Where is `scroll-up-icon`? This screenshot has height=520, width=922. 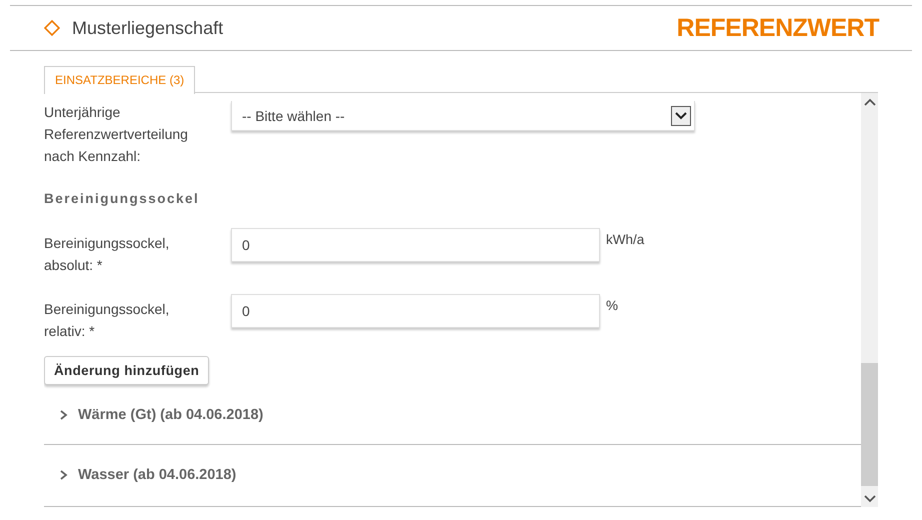
scroll-up-icon is located at coordinates (870, 102).